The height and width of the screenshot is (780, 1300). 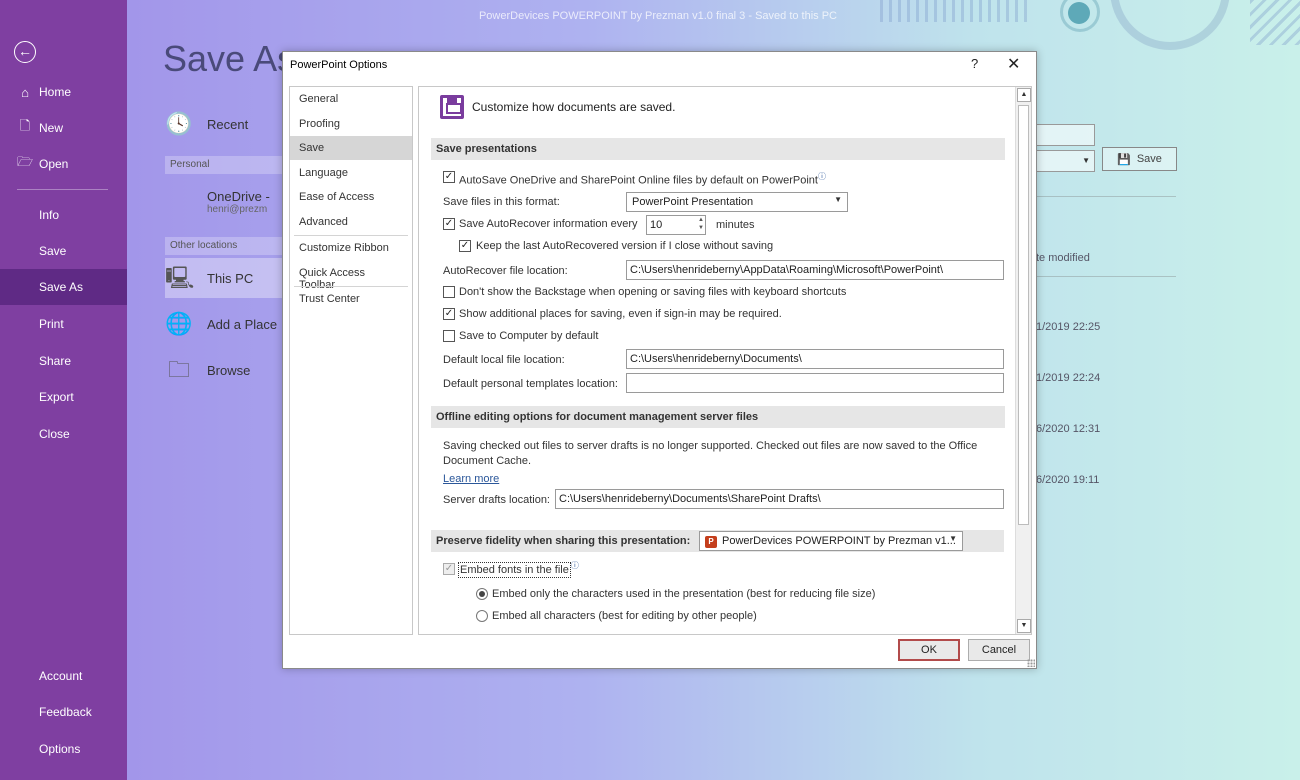 What do you see at coordinates (449, 336) in the screenshot?
I see `save-to-computer-checkbox` at bounding box center [449, 336].